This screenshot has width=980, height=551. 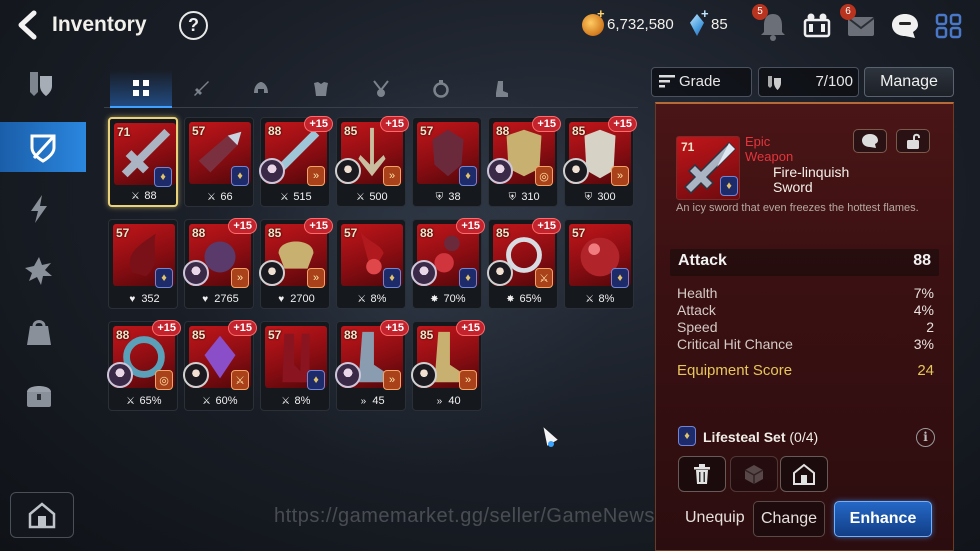 What do you see at coordinates (219, 162) in the screenshot?
I see `equipment-item: 57 ♦ ⚔ 66` at bounding box center [219, 162].